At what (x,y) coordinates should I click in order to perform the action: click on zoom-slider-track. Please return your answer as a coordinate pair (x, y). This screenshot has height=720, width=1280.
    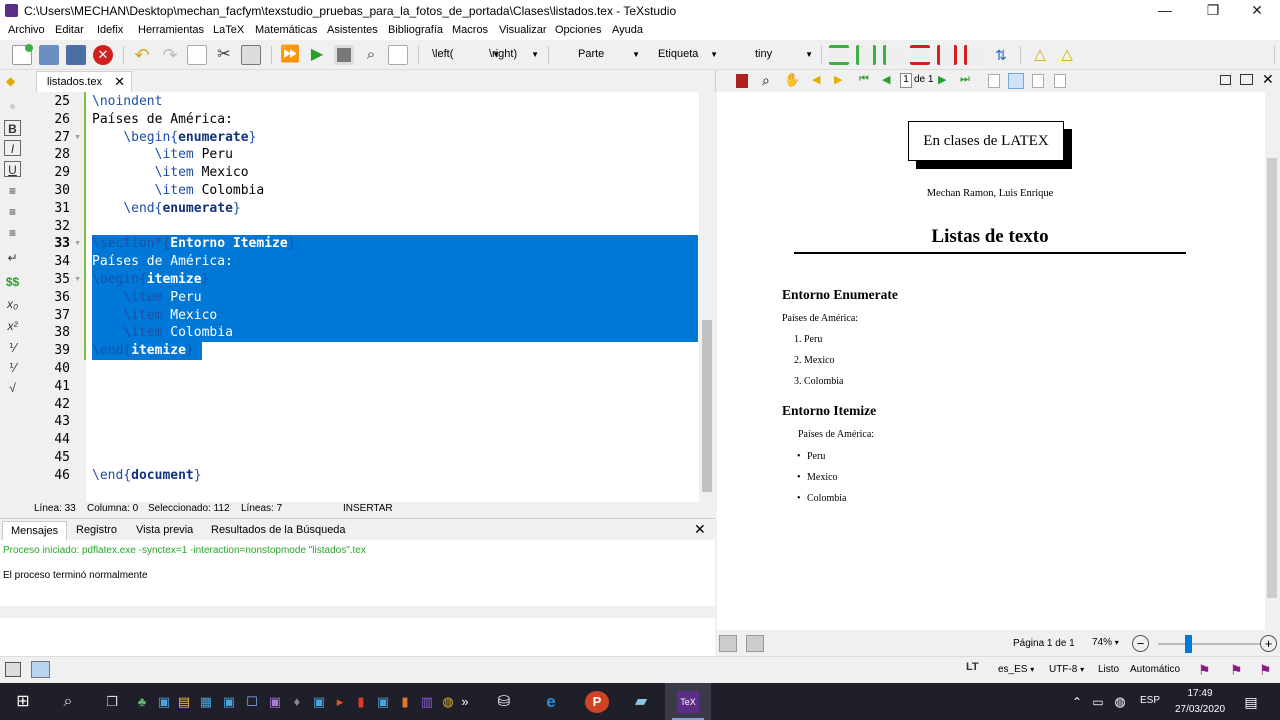
    Looking at the image, I should click on (1209, 644).